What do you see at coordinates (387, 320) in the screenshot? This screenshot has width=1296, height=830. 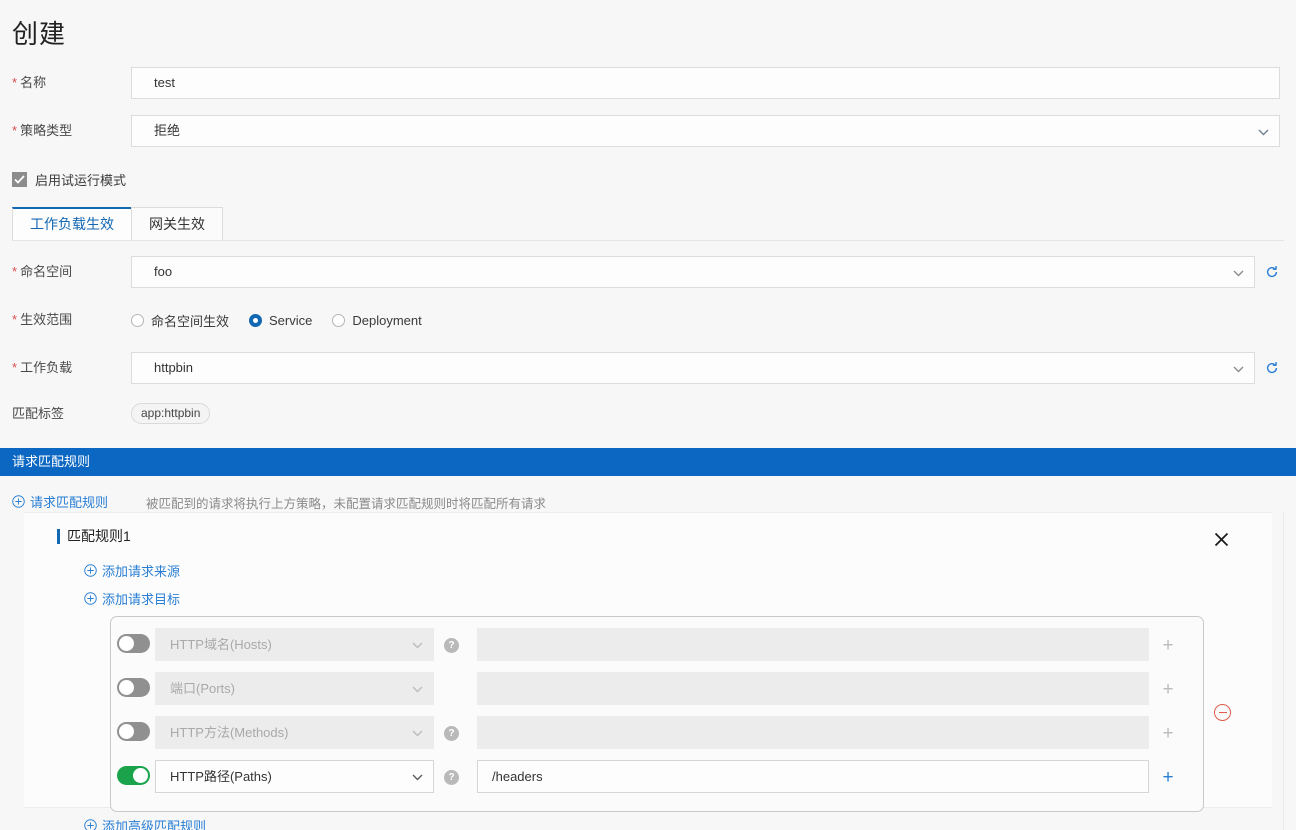 I see `radio-label: Deployment` at bounding box center [387, 320].